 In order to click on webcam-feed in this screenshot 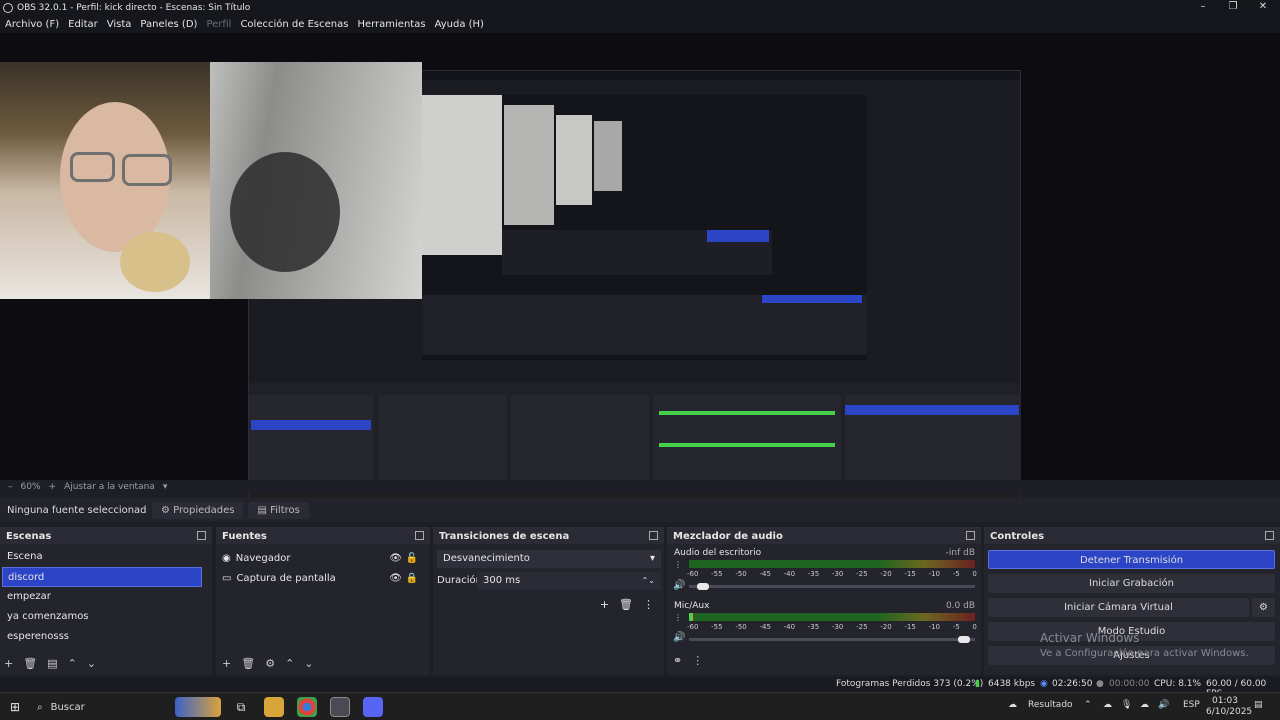, I will do `click(211, 180)`.